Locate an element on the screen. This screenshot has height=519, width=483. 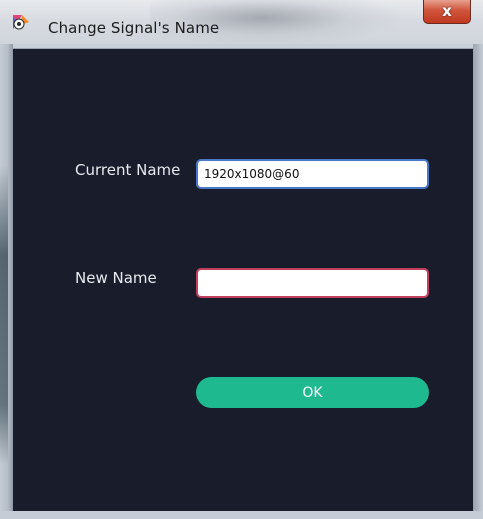
window-left-shadow is located at coordinates (4, 315).